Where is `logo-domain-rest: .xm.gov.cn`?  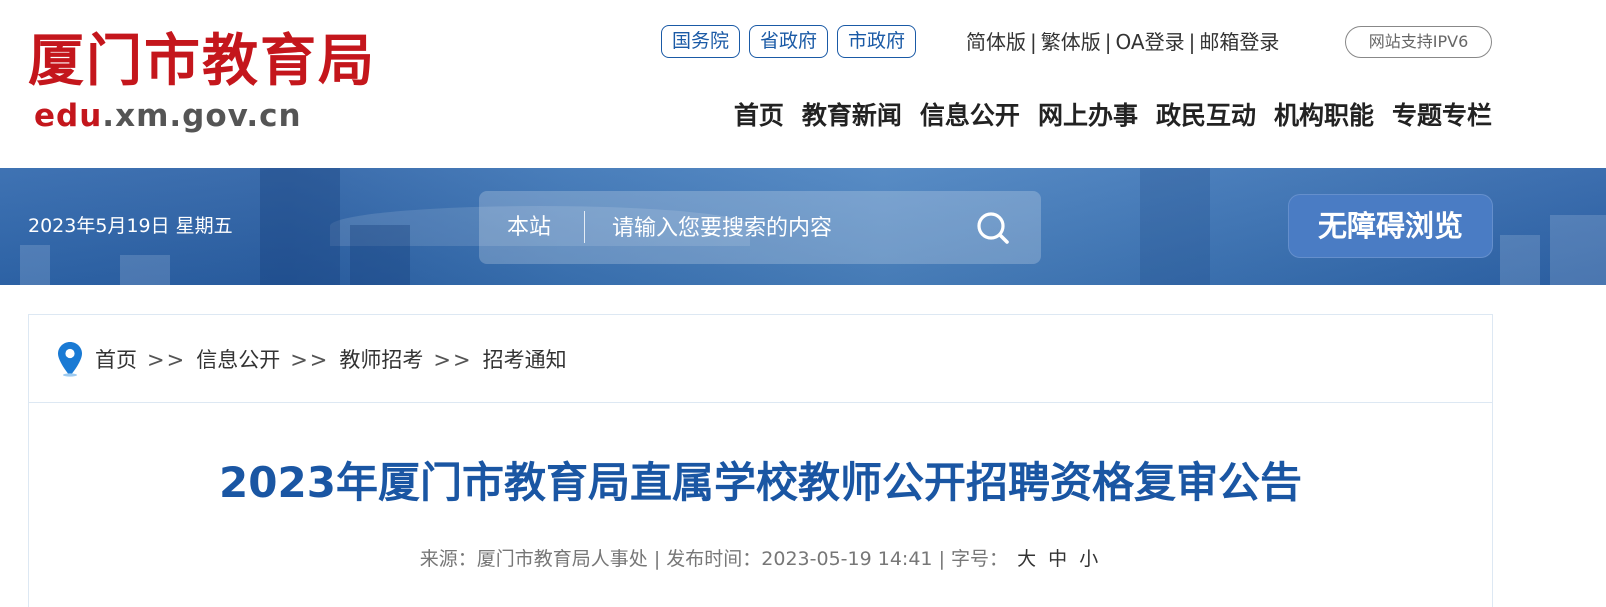
logo-domain-rest: .xm.gov.cn is located at coordinates (202, 116).